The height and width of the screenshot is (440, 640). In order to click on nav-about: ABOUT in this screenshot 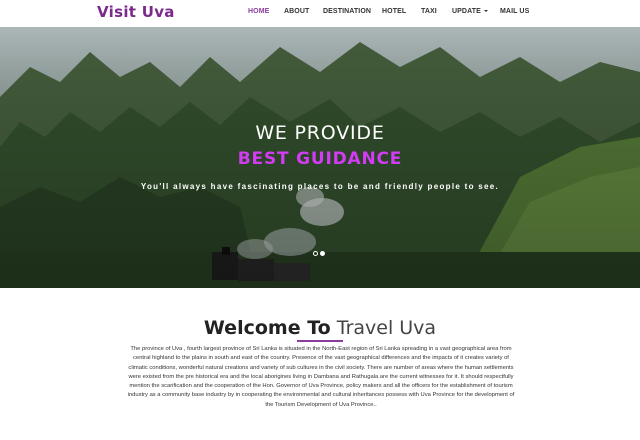, I will do `click(296, 11)`.